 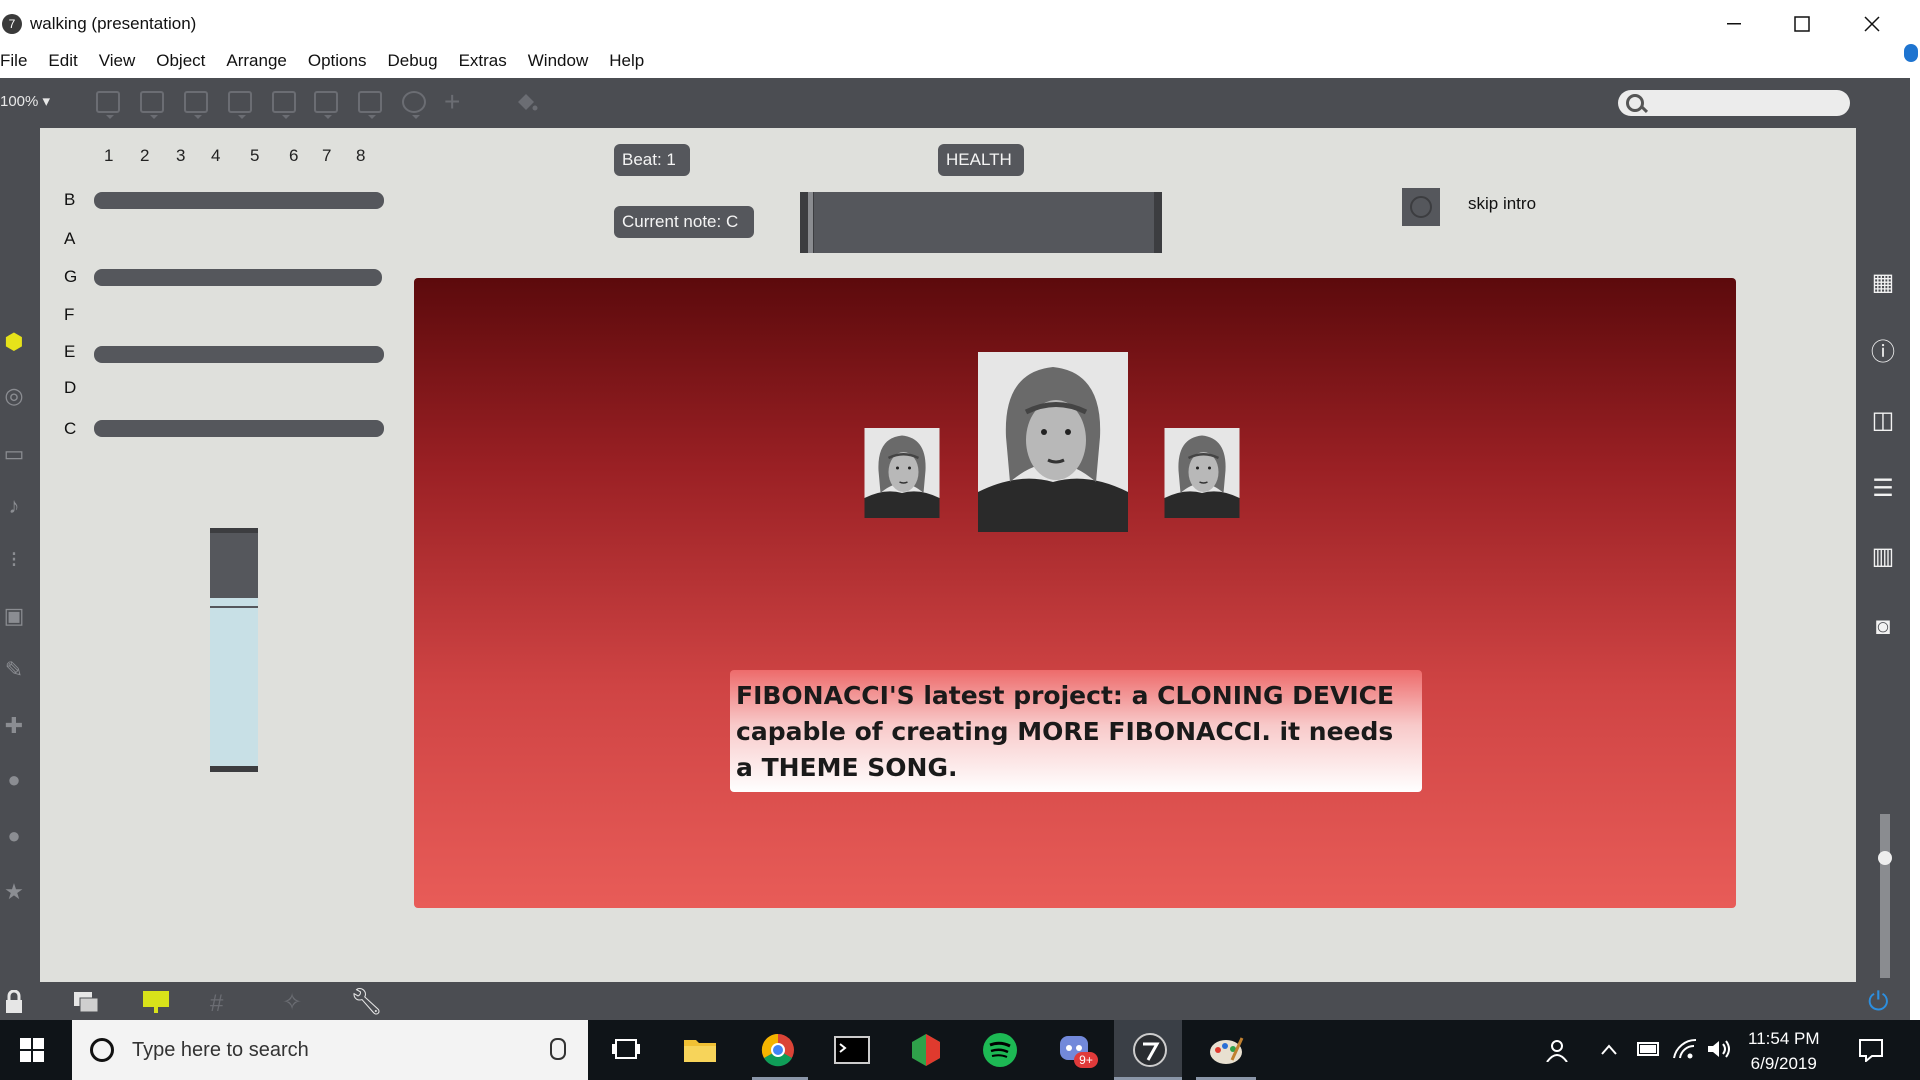 I want to click on note-label-b: B, so click(x=70, y=199).